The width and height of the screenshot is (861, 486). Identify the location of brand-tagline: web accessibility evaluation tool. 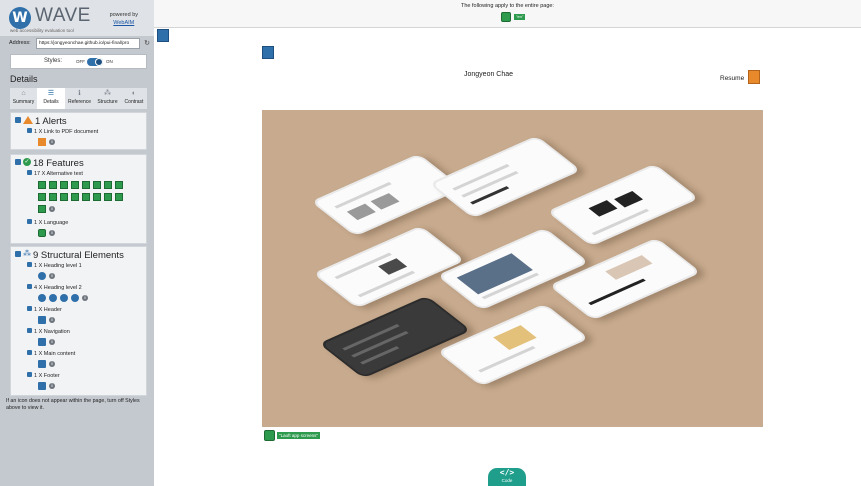
(42, 30).